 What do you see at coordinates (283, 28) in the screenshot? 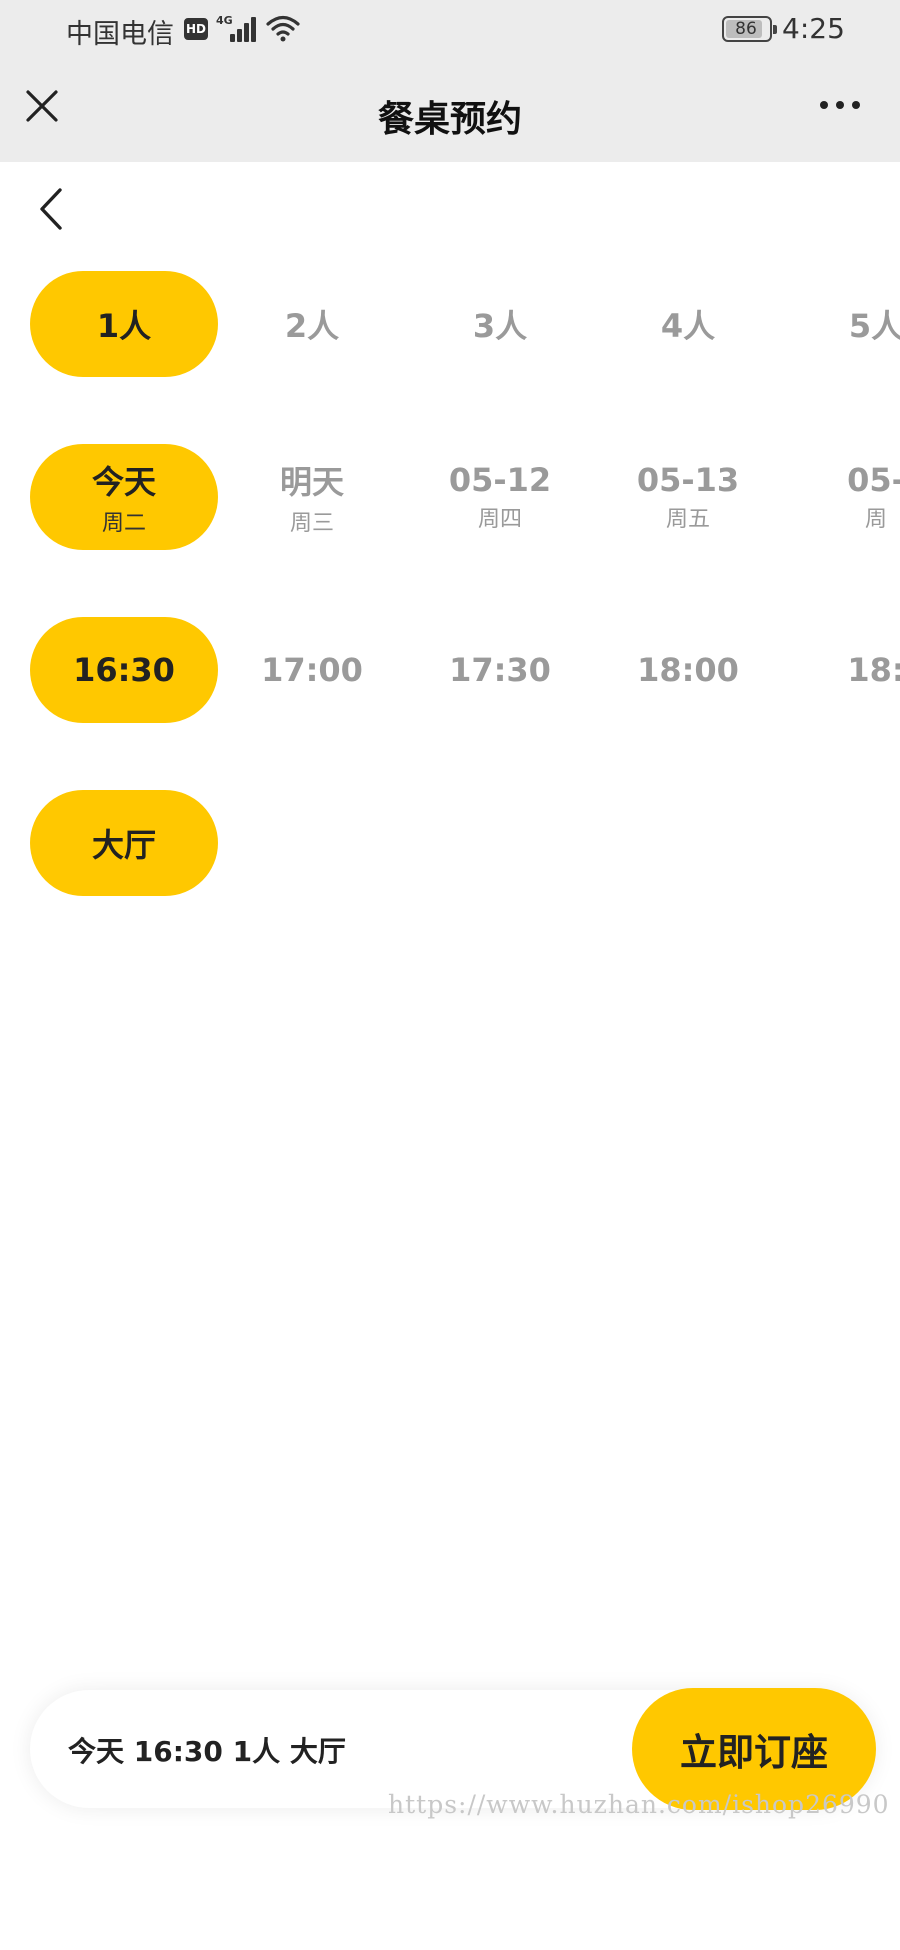
I see `wifi-icon` at bounding box center [283, 28].